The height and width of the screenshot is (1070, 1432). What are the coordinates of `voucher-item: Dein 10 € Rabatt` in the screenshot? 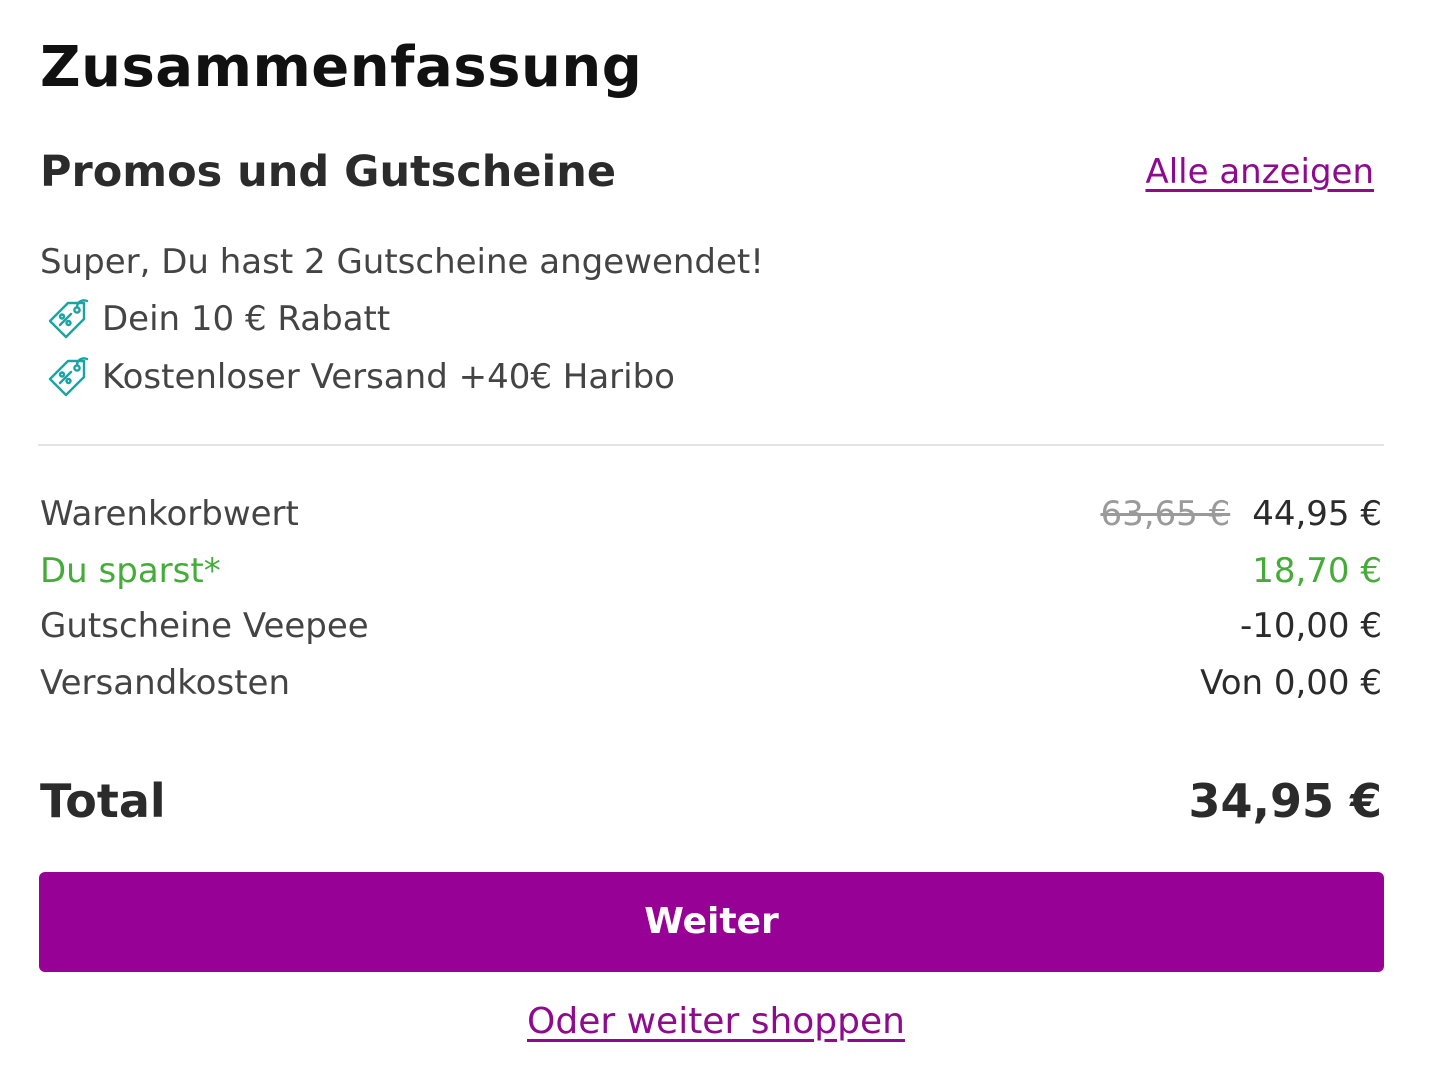 It's located at (218, 319).